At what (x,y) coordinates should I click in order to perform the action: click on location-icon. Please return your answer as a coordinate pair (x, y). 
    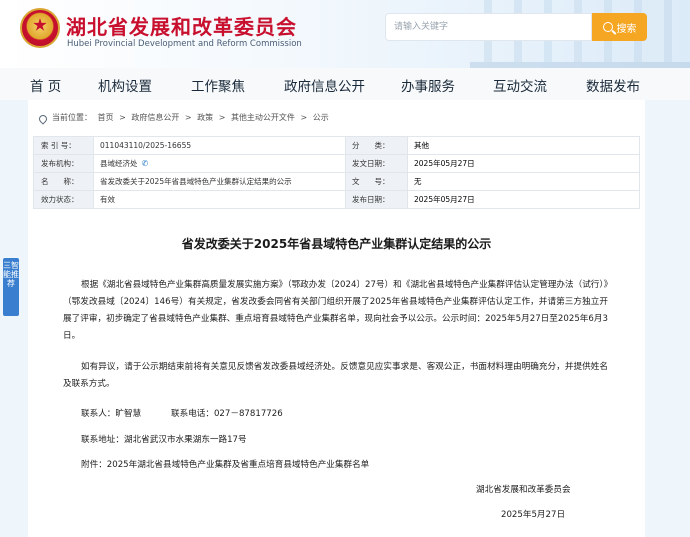
    Looking at the image, I should click on (43, 119).